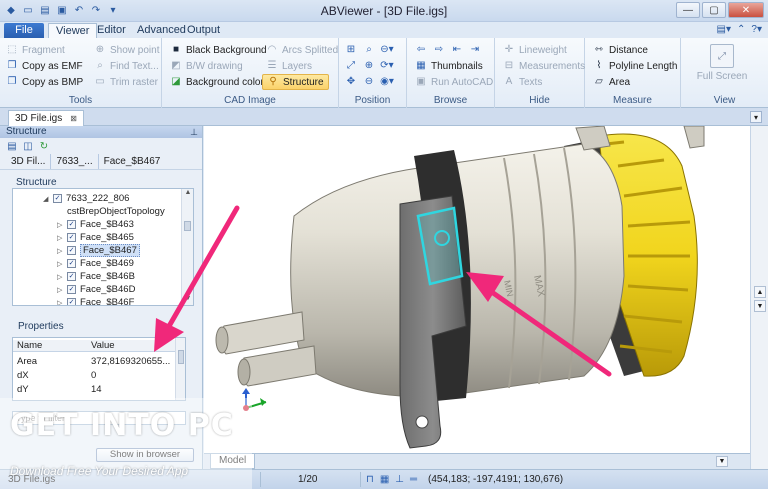  What do you see at coordinates (24, 30) in the screenshot?
I see `tab-file: File` at bounding box center [24, 30].